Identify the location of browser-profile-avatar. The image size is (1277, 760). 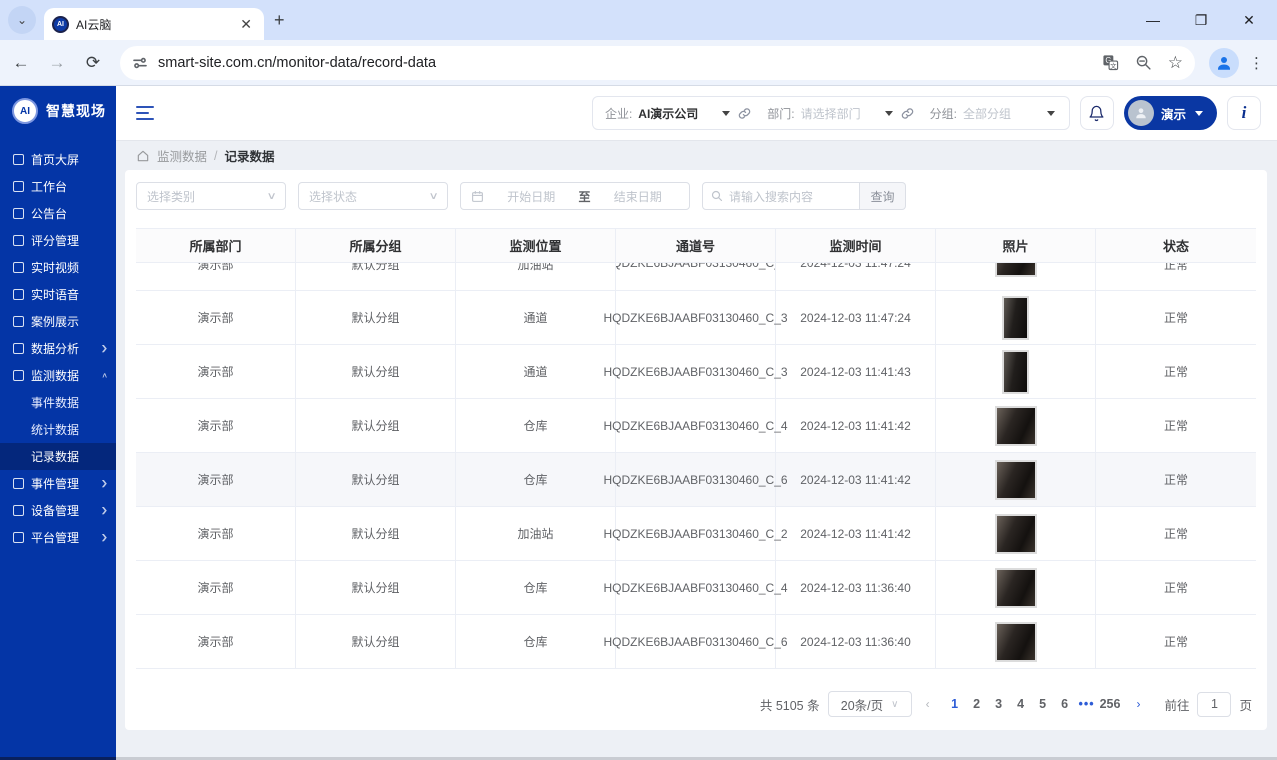
(1224, 62).